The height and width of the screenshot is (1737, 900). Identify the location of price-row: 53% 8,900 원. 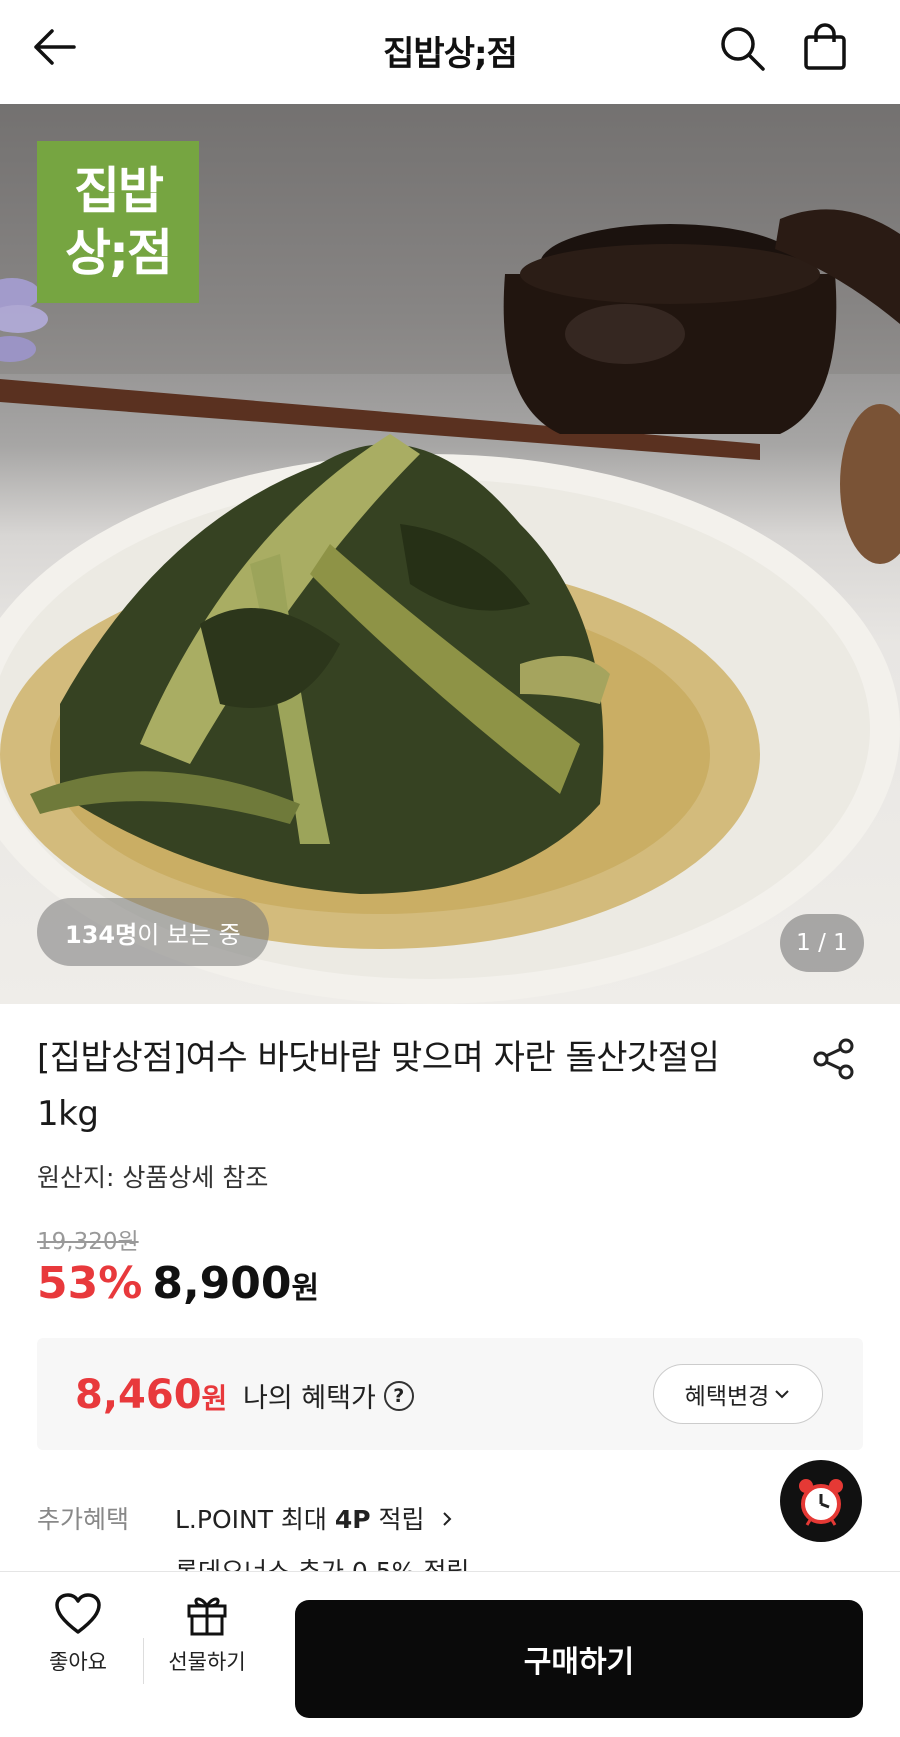
(178, 1283).